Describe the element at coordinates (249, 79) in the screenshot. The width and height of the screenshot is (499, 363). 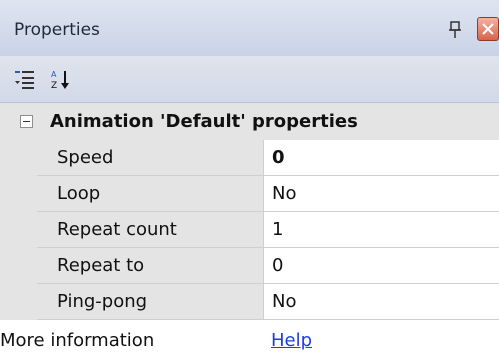
I see `properties-toolbar: A Z` at that location.